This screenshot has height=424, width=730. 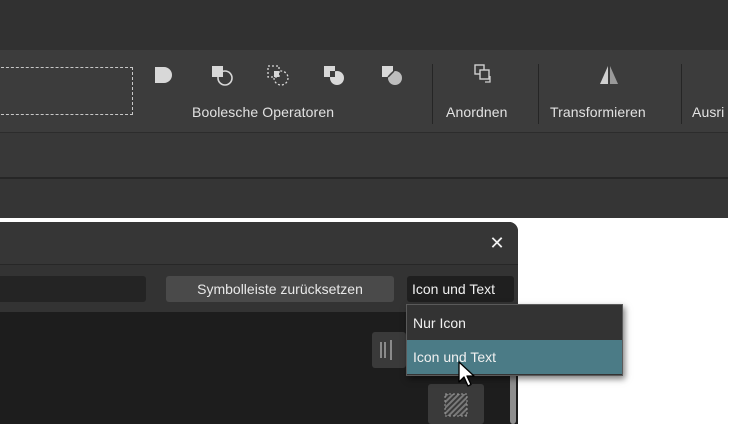 What do you see at coordinates (460, 289) in the screenshot?
I see `display-mode-select: Icon und Text` at bounding box center [460, 289].